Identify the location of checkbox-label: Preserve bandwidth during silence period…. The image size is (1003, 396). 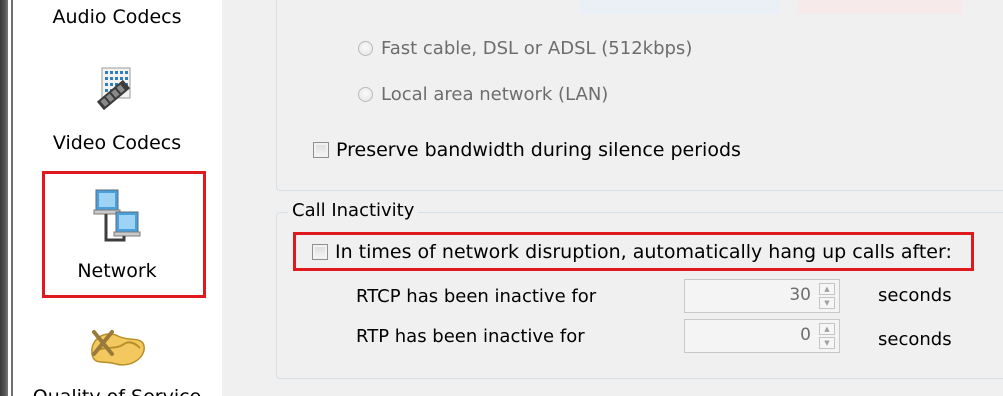
(538, 150).